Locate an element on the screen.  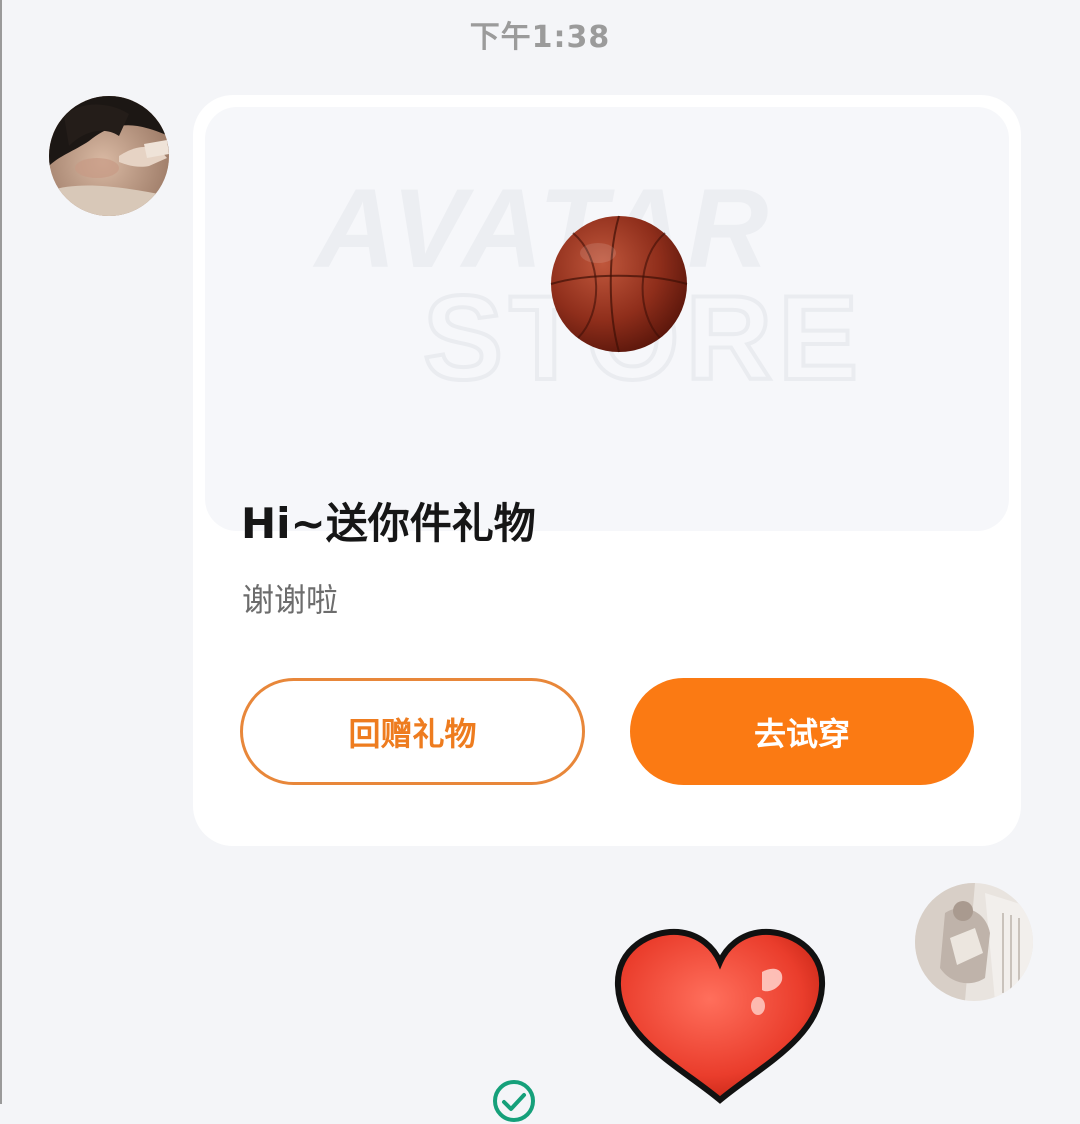
return-gift-button: 回赠礼物 is located at coordinates (412, 731).